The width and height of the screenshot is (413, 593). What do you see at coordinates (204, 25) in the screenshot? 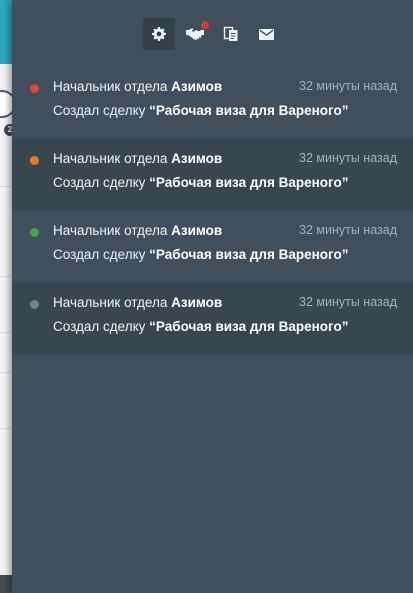
I see `notification-badge` at bounding box center [204, 25].